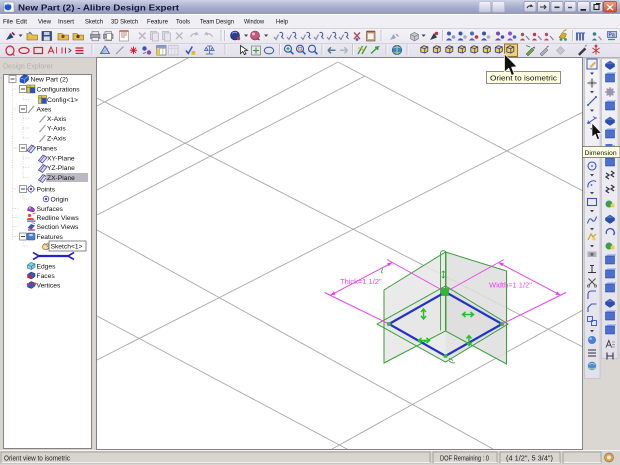 The width and height of the screenshot is (620, 465). What do you see at coordinates (21, 22) in the screenshot?
I see `svg-text: Edit` at bounding box center [21, 22].